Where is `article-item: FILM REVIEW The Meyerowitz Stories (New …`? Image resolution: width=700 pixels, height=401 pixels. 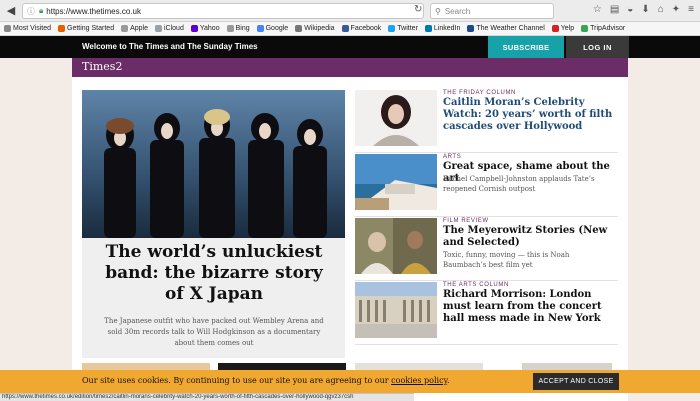 article-item: FILM REVIEW The Meyerowitz Stories (New … is located at coordinates (486, 249).